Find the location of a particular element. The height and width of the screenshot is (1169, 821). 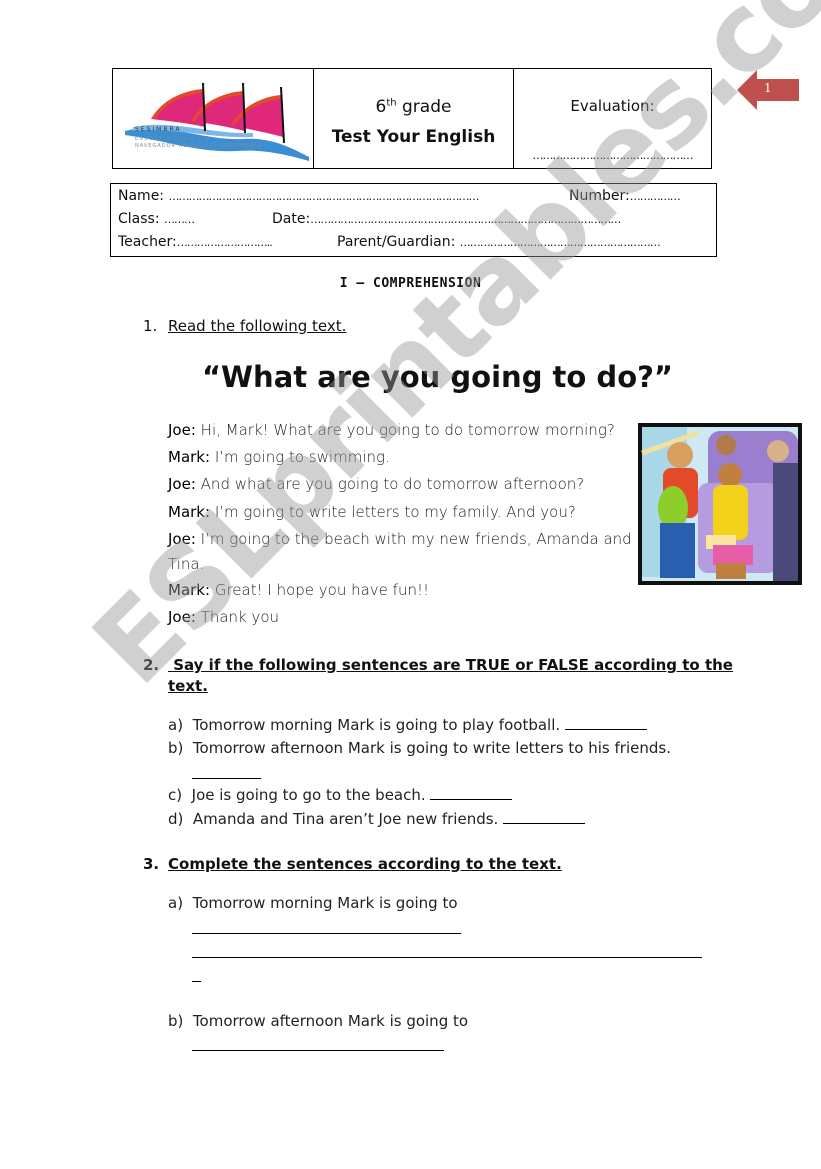

students-on-bus-illustration is located at coordinates (720, 504).